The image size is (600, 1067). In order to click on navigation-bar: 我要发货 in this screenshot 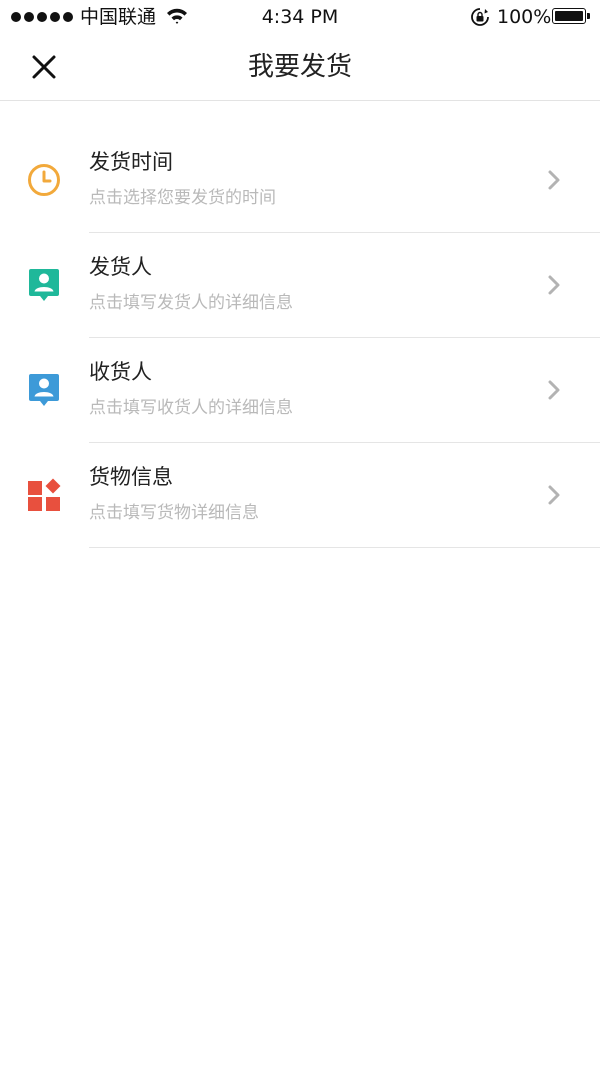, I will do `click(300, 67)`.